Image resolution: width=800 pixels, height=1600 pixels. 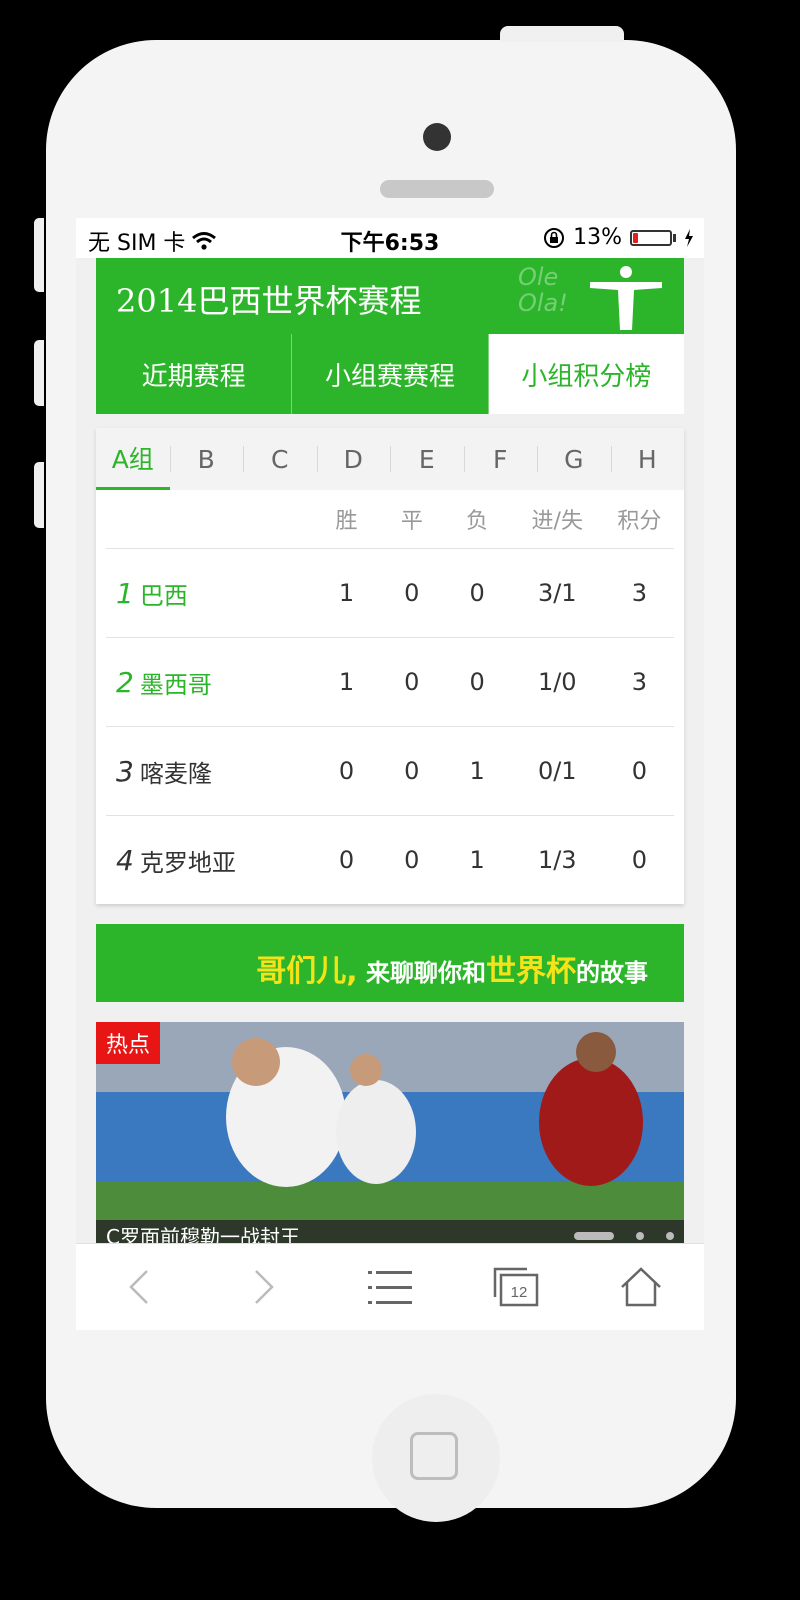 What do you see at coordinates (624, 1236) in the screenshot?
I see `carousel-indicators` at bounding box center [624, 1236].